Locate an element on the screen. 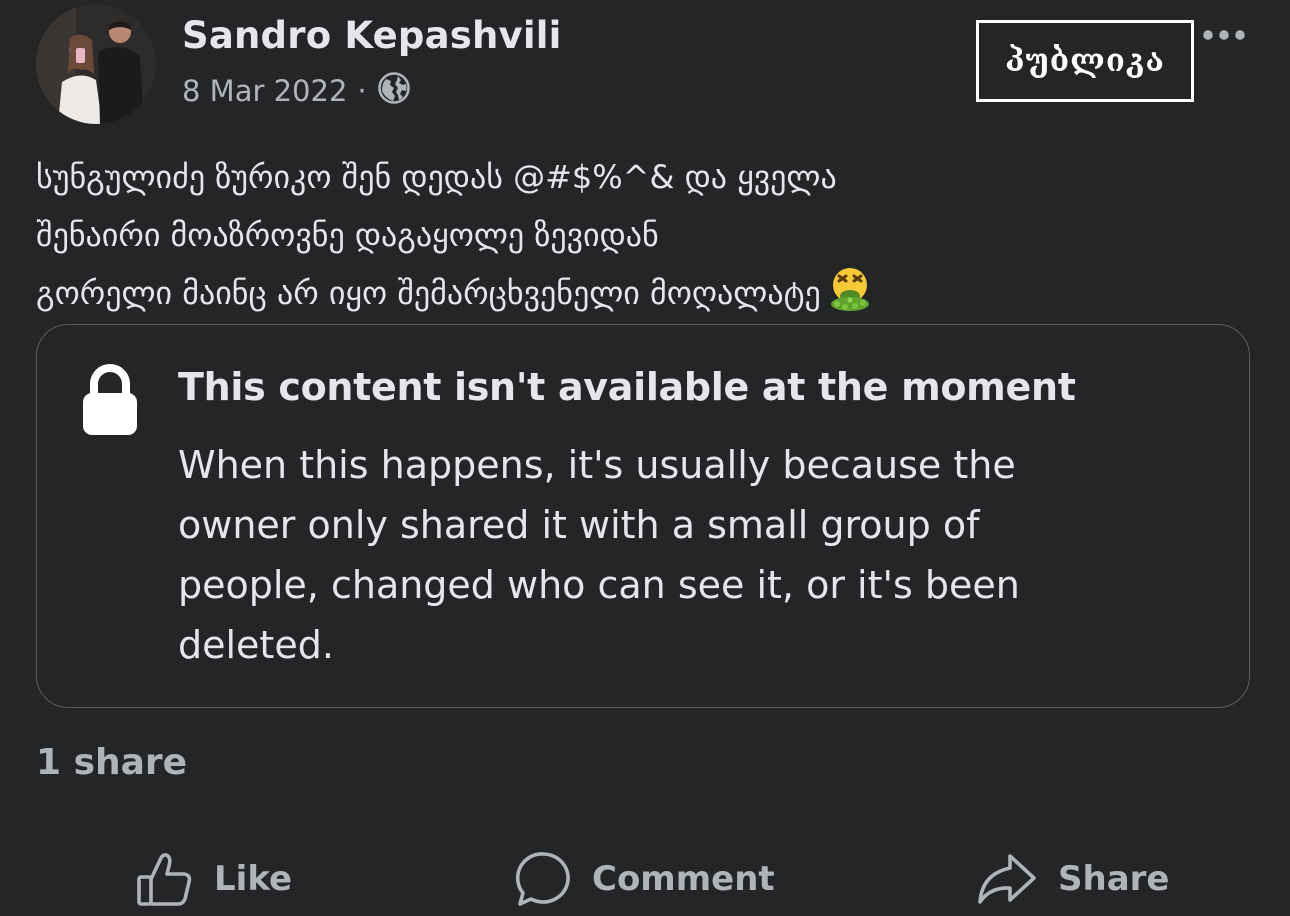 This screenshot has width=1290, height=916. author-name: Sandro Kepashvili is located at coordinates (372, 35).